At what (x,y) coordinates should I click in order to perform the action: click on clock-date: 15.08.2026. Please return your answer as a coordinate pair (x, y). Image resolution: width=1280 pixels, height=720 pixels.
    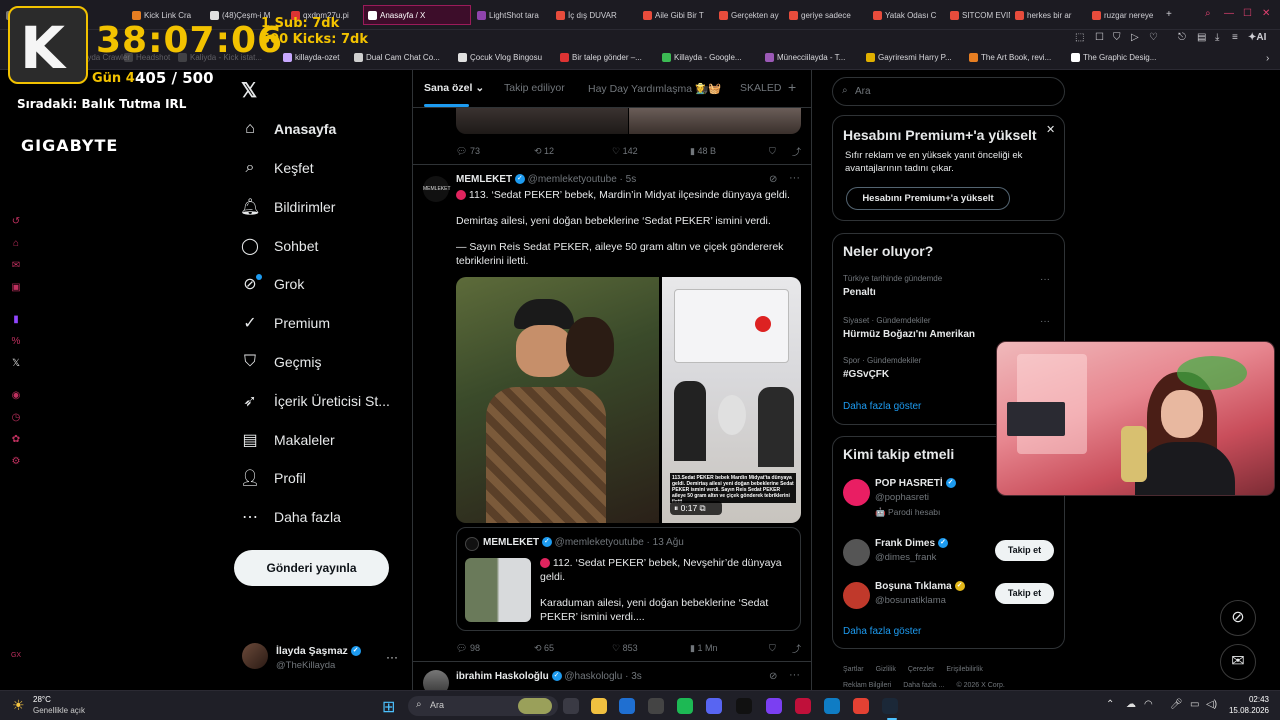
    Looking at the image, I should click on (1246, 710).